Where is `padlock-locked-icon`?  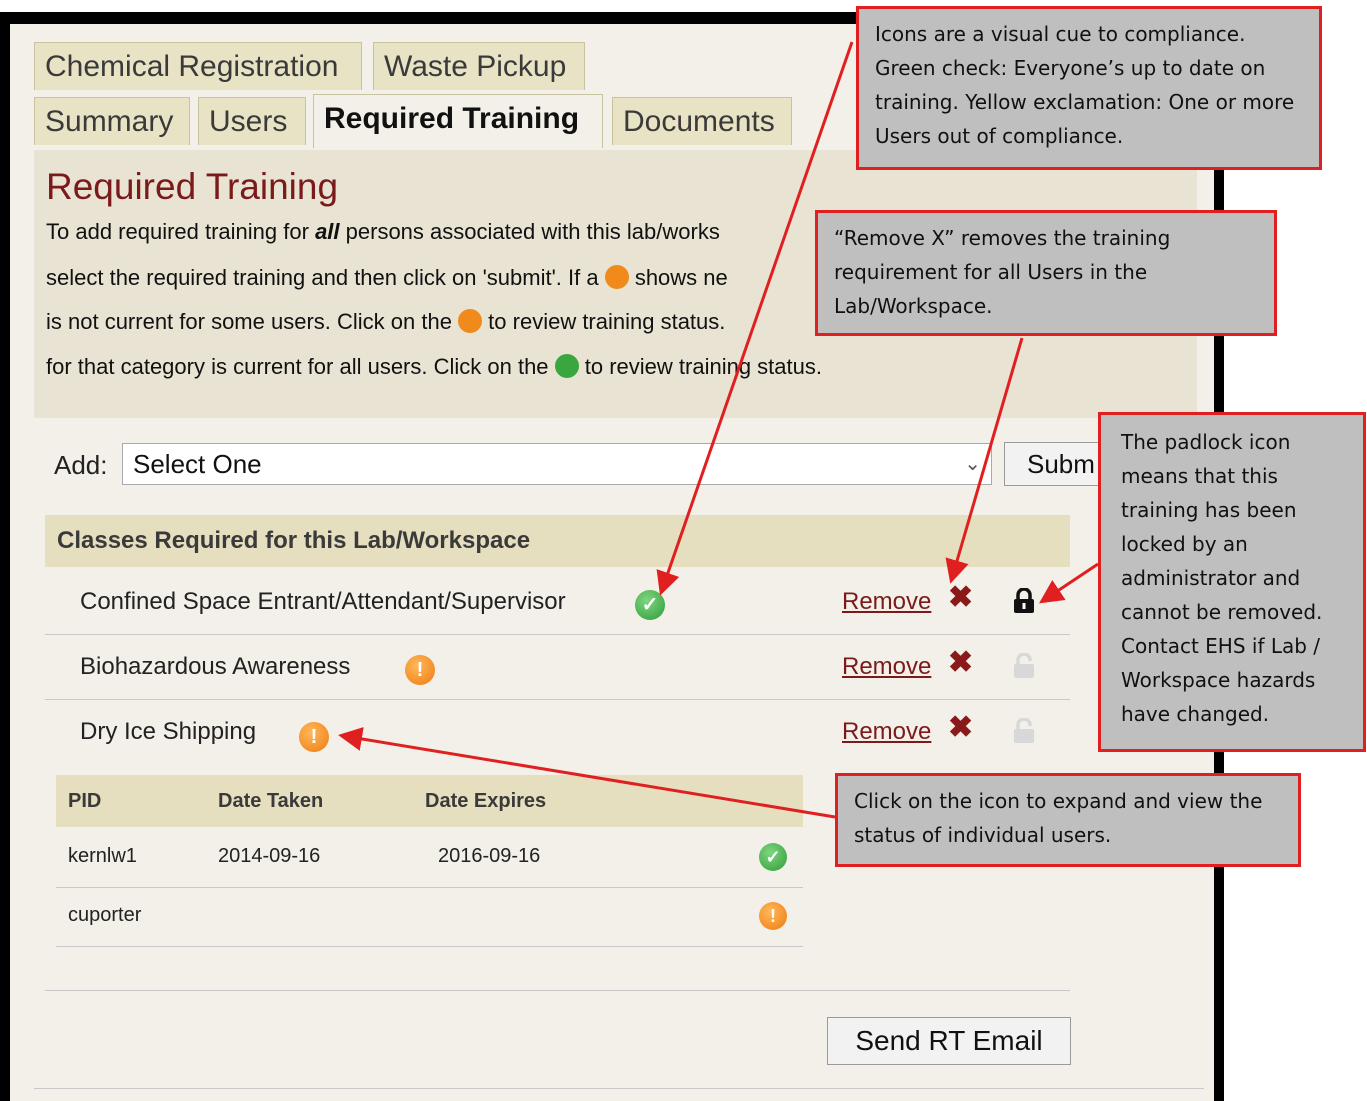
padlock-locked-icon is located at coordinates (1024, 600).